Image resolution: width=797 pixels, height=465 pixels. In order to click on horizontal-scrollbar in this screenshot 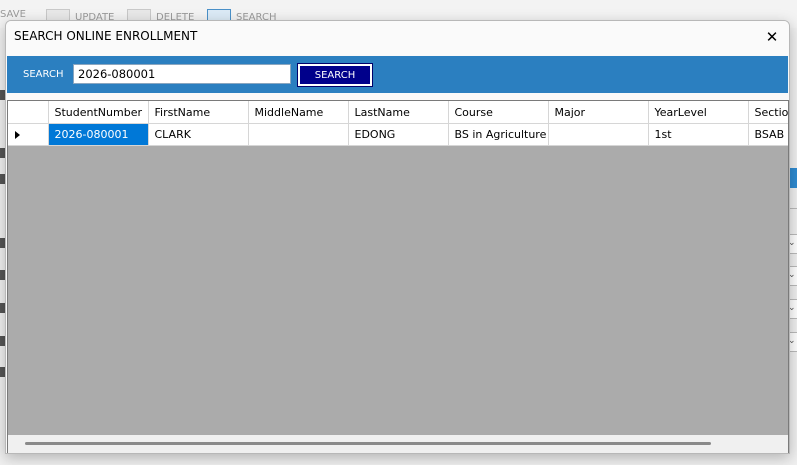, I will do `click(398, 444)`.